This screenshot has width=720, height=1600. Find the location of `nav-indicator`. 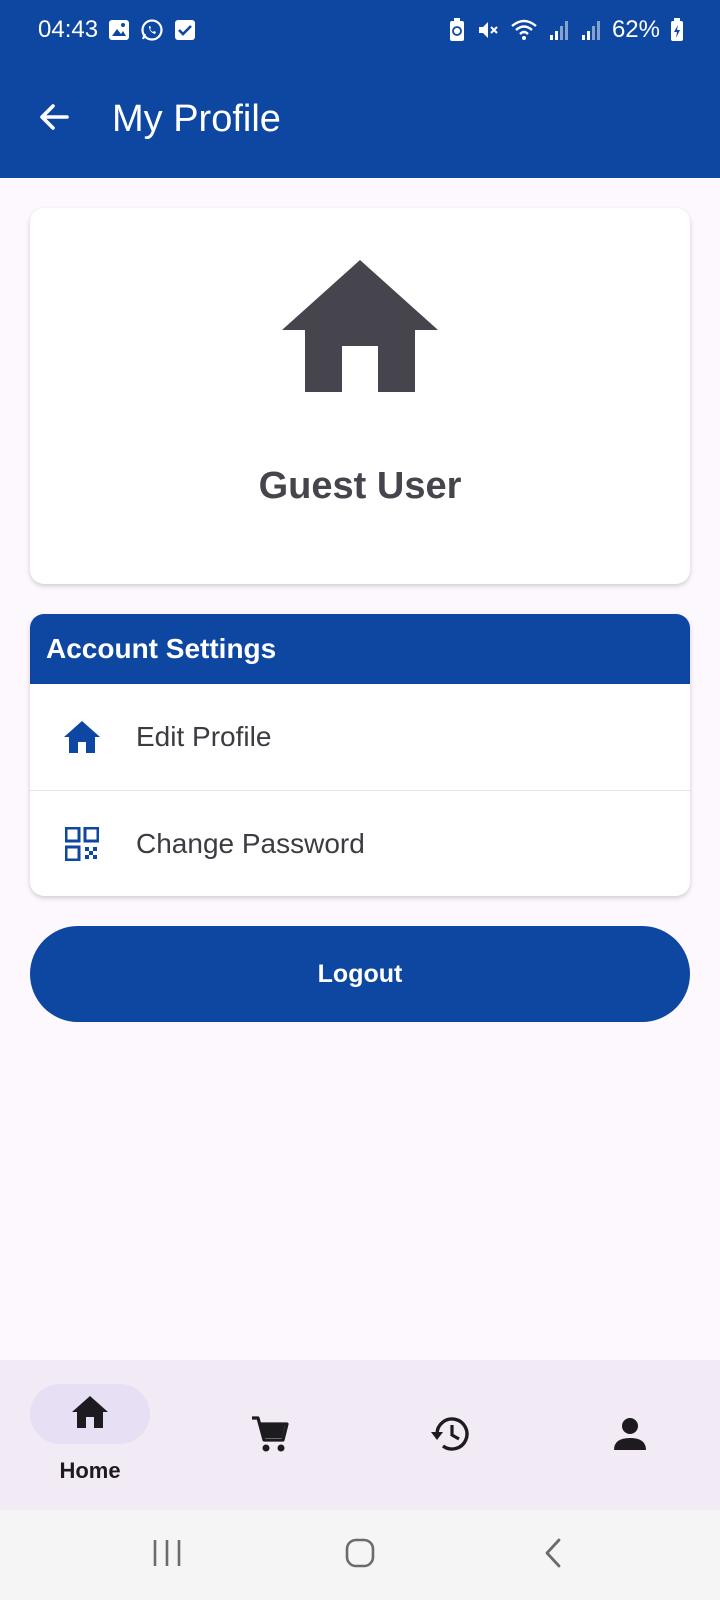

nav-indicator is located at coordinates (90, 1414).